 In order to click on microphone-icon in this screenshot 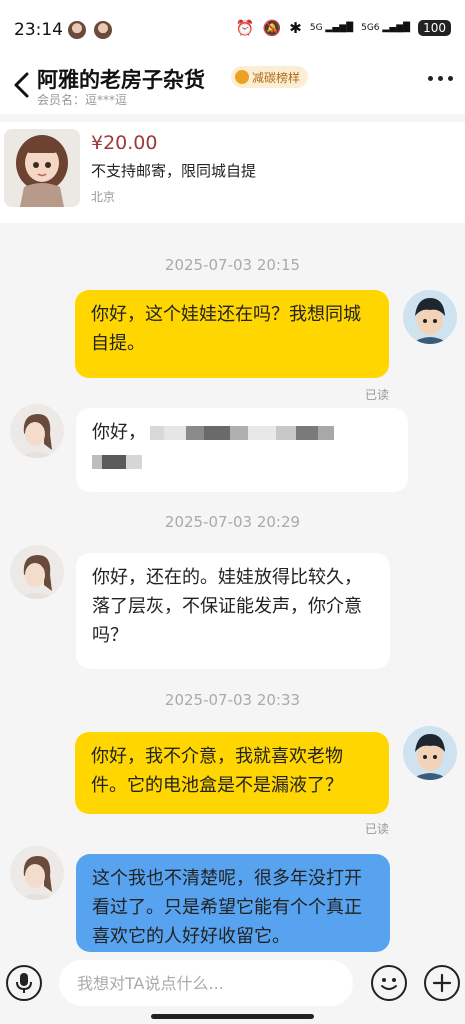, I will do `click(24, 983)`.